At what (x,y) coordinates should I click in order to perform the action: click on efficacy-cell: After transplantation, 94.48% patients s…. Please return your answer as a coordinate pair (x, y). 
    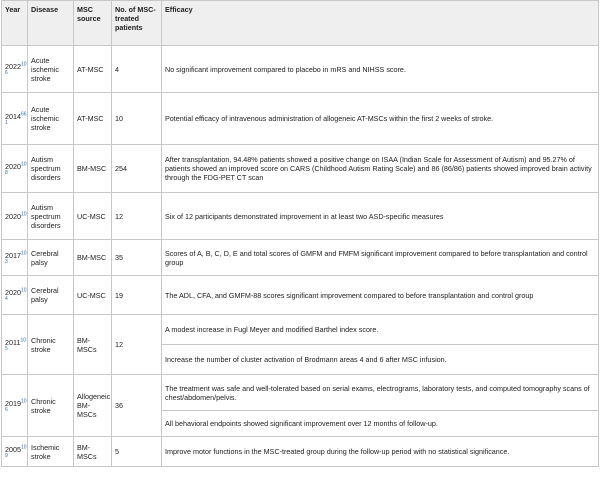
    Looking at the image, I should click on (380, 168).